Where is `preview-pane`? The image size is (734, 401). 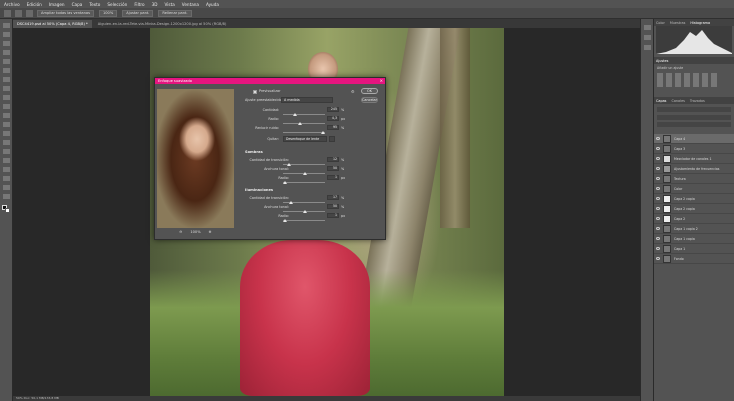 preview-pane is located at coordinates (195, 158).